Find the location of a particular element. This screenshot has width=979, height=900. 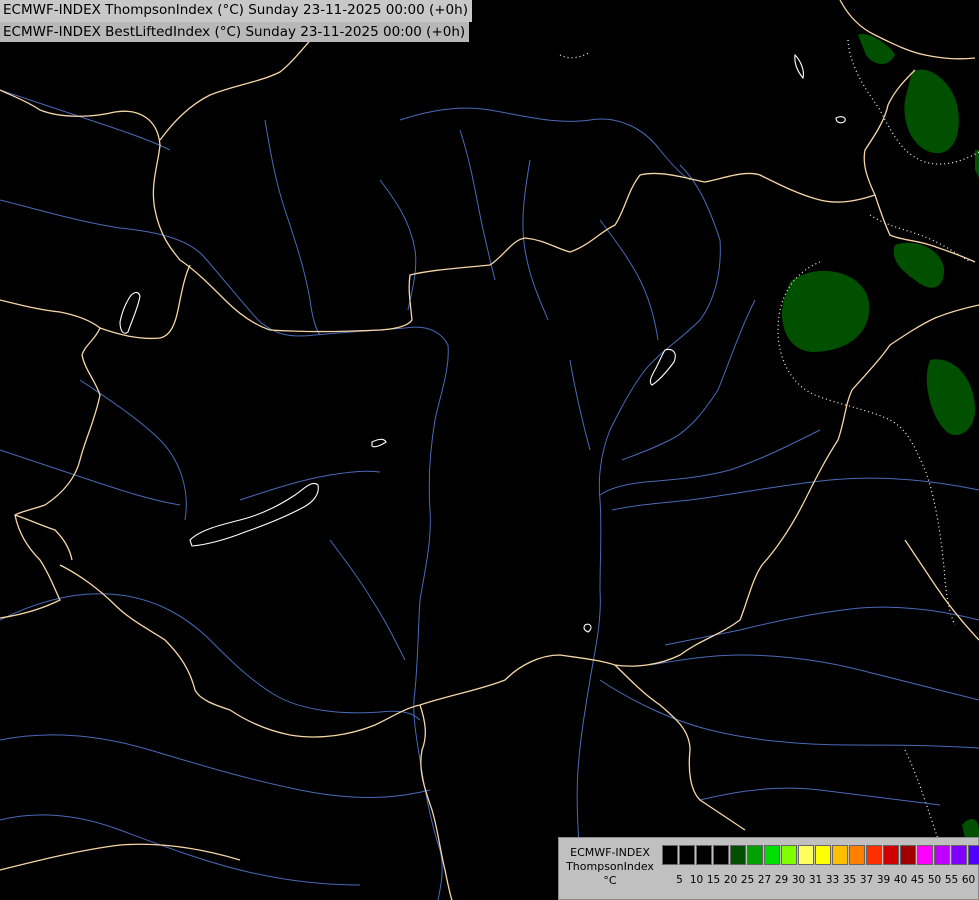

border-sw-bottom is located at coordinates (120, 857).